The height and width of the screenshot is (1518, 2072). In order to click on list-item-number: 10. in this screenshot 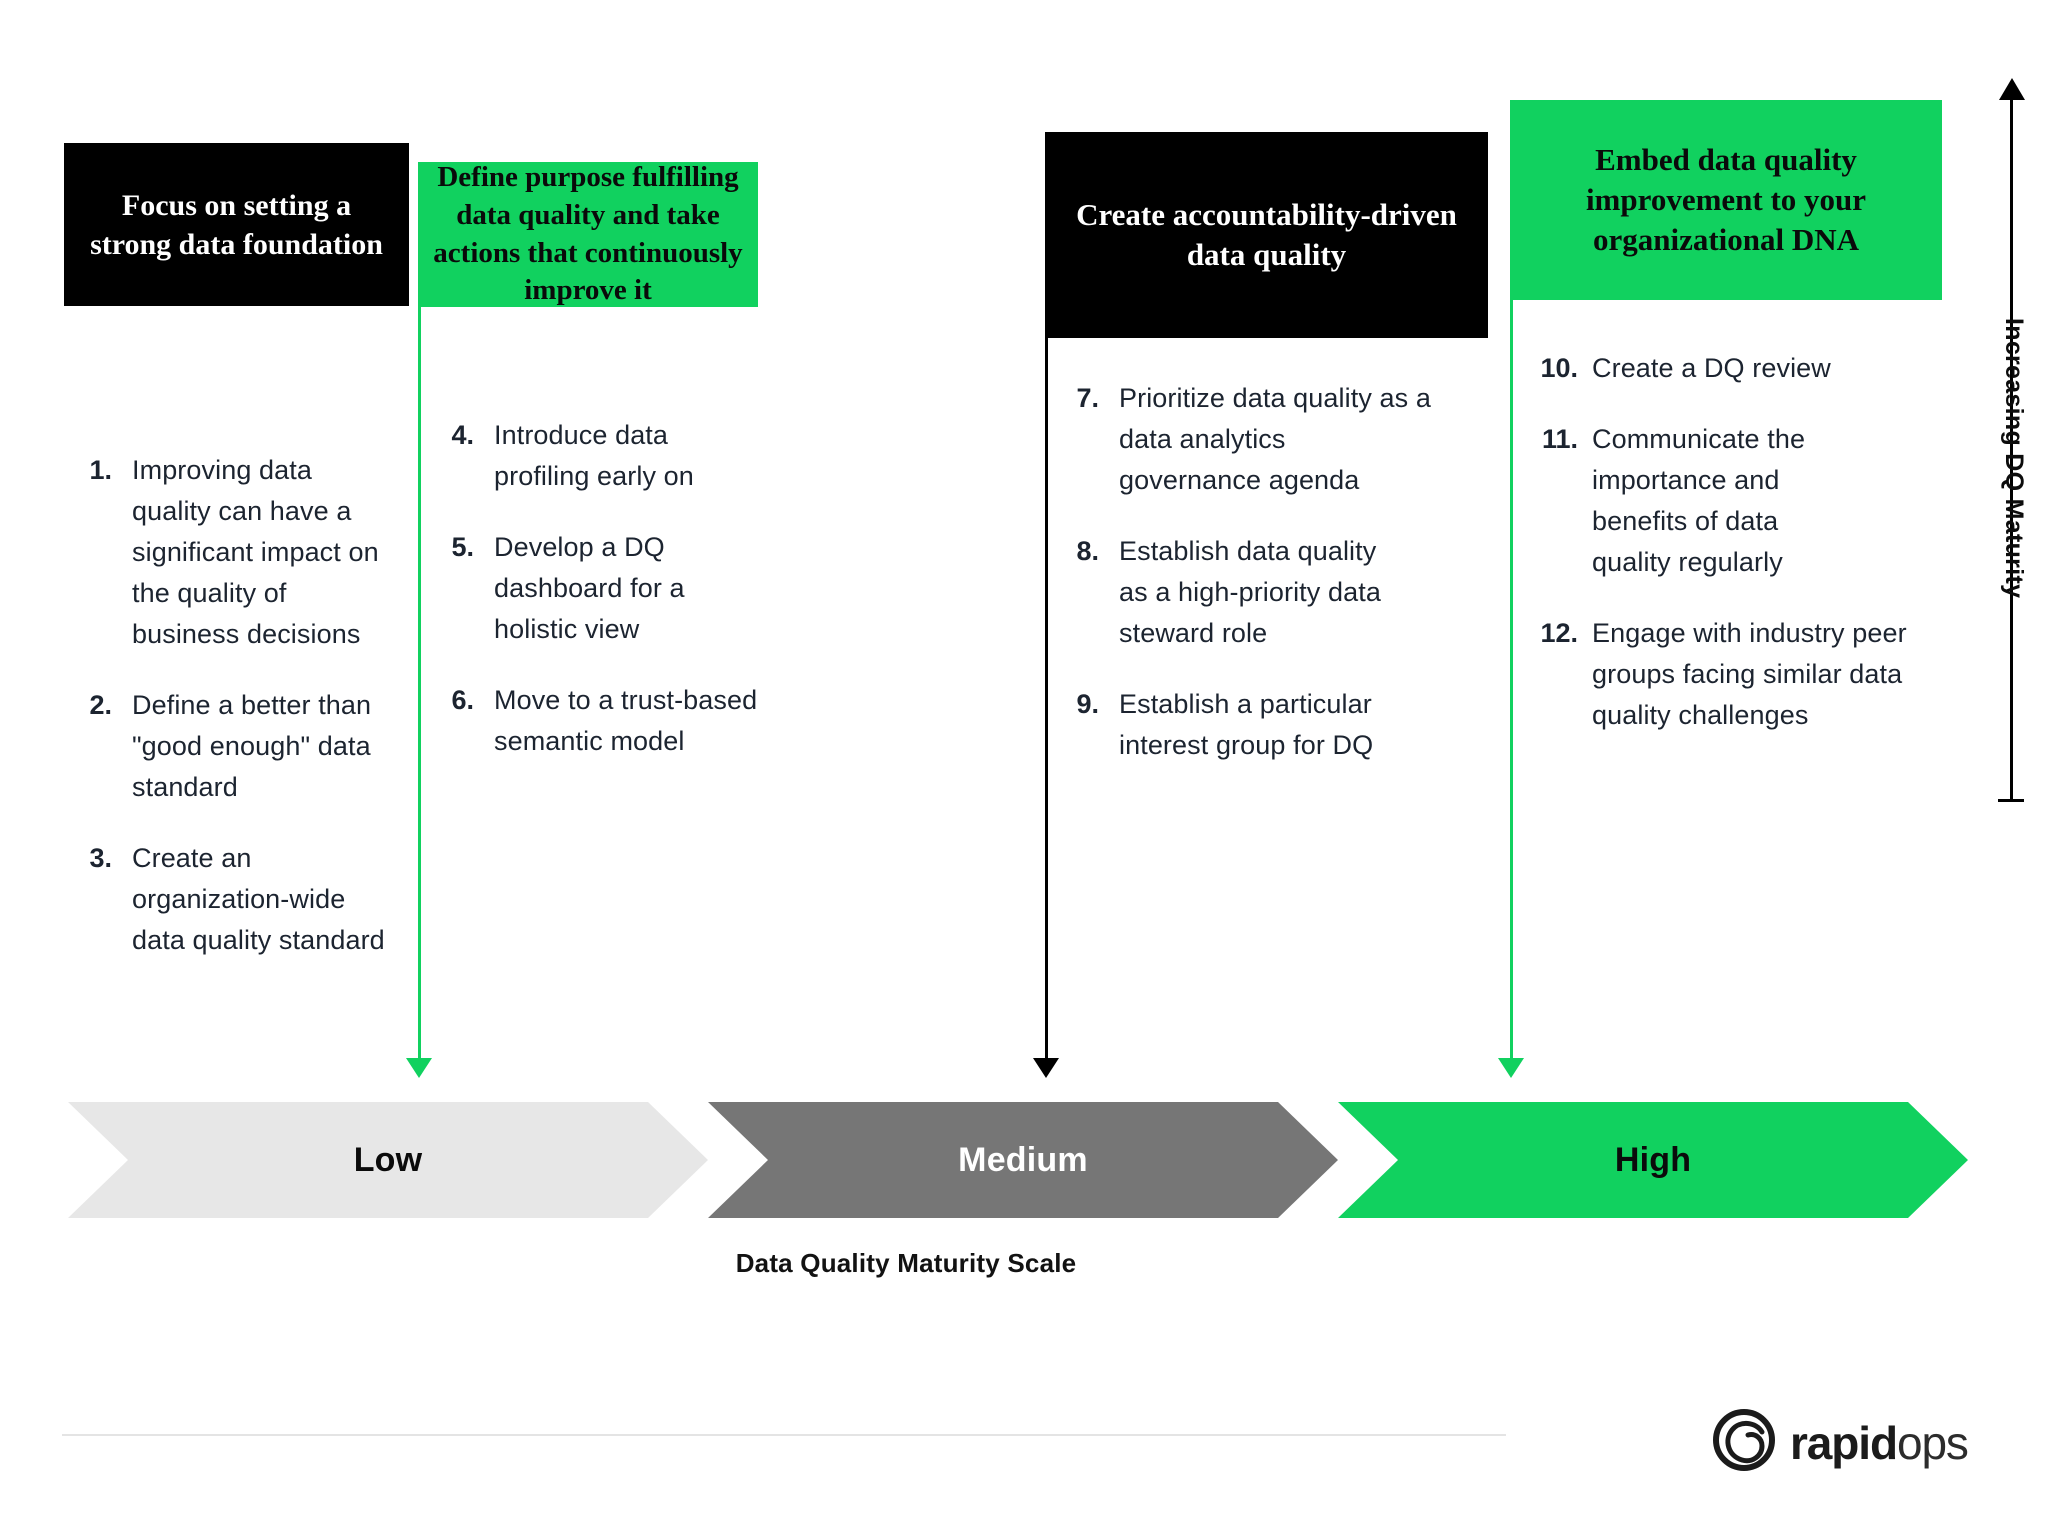, I will do `click(1559, 368)`.